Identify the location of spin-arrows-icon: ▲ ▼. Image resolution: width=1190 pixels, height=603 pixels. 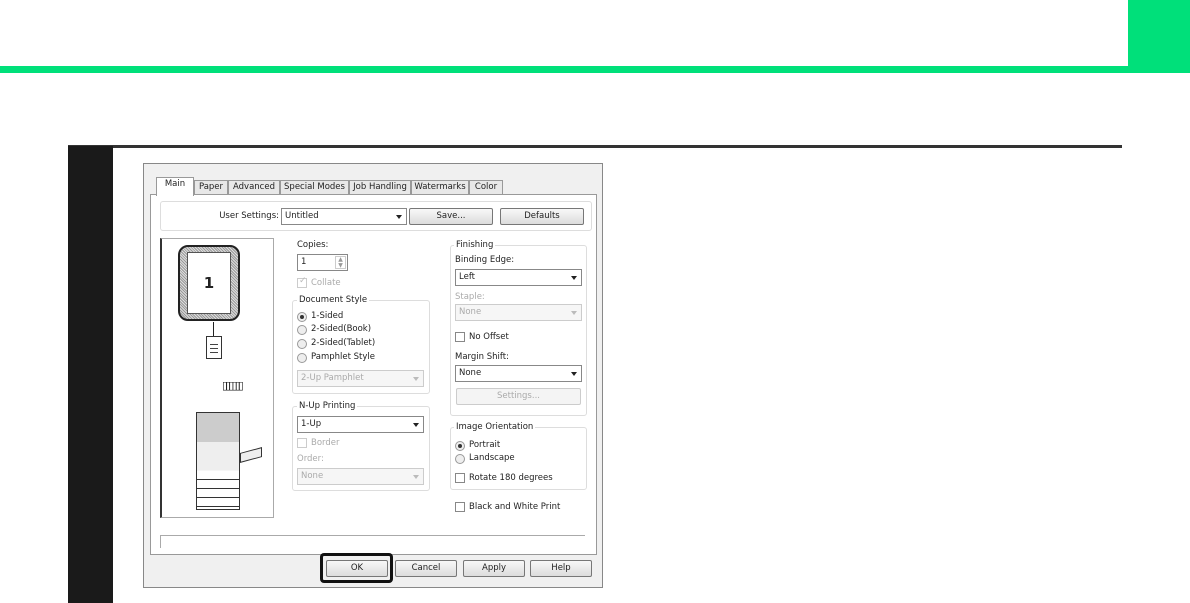
(340, 262).